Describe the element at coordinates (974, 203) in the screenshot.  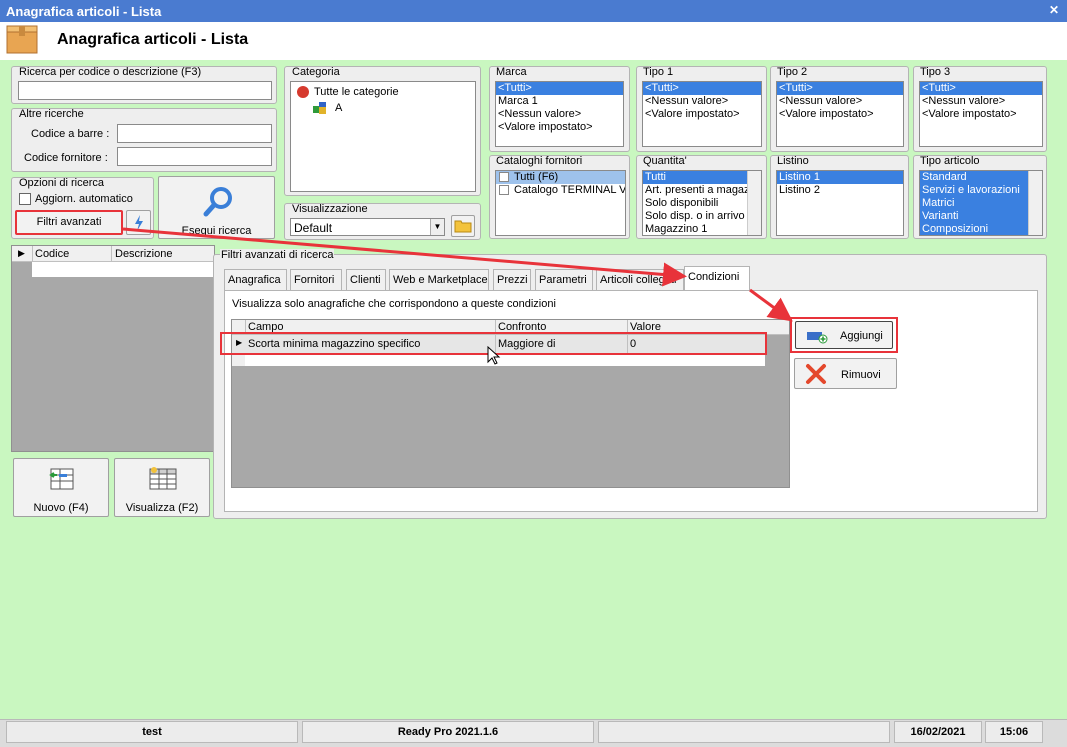
I see `article-type-item: Matrici` at that location.